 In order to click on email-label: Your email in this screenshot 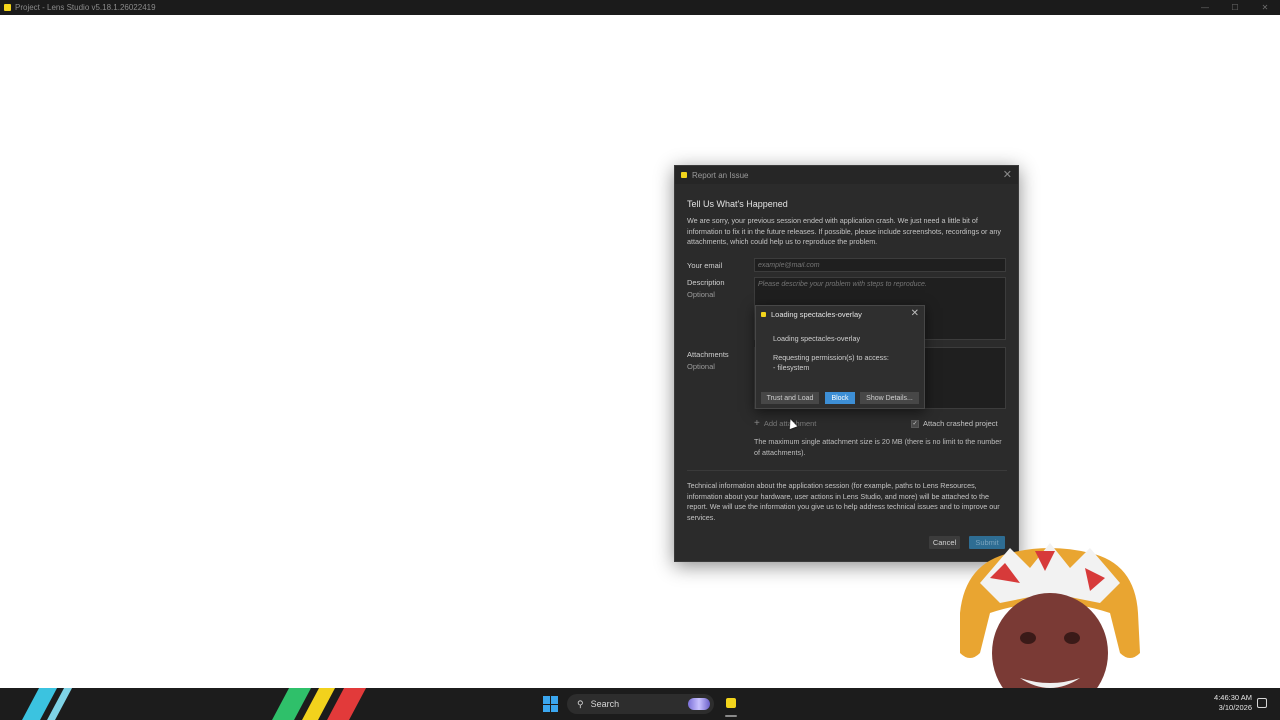, I will do `click(704, 265)`.